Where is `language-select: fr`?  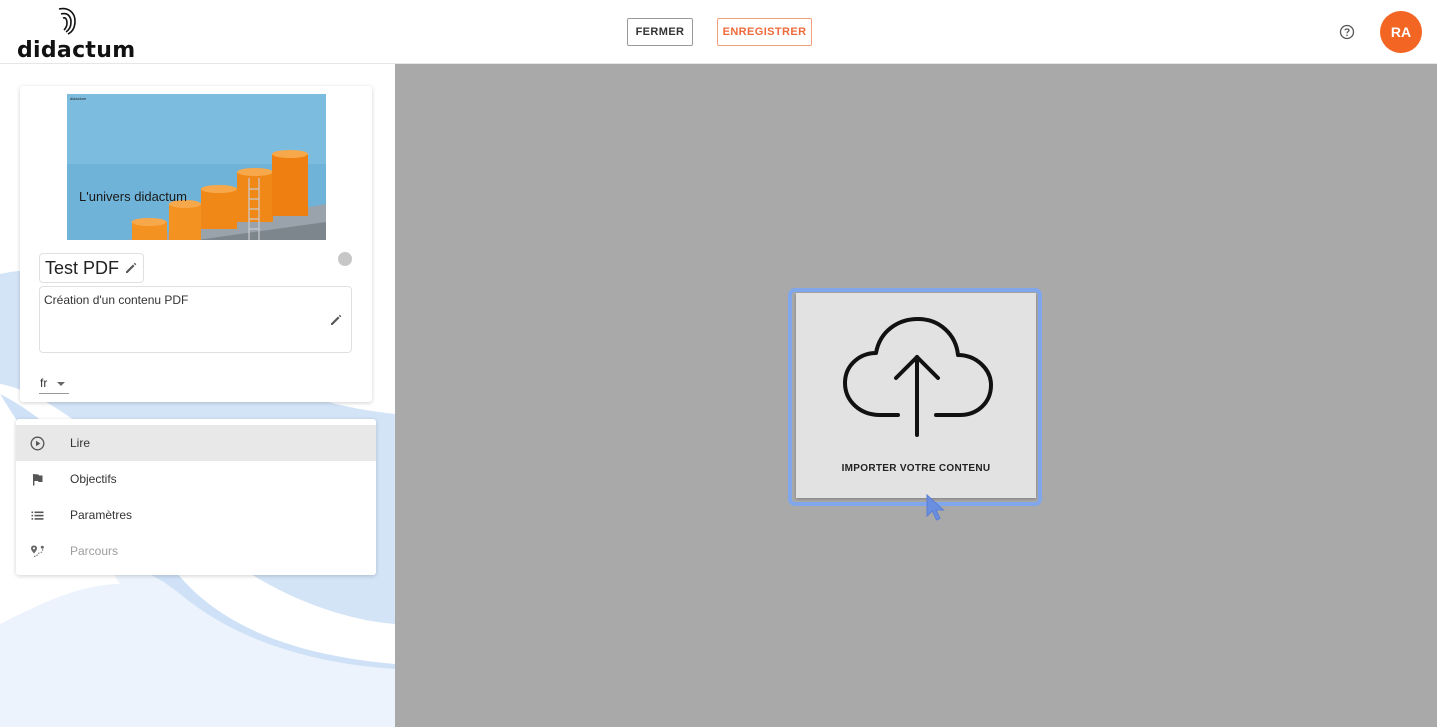
language-select: fr is located at coordinates (54, 384).